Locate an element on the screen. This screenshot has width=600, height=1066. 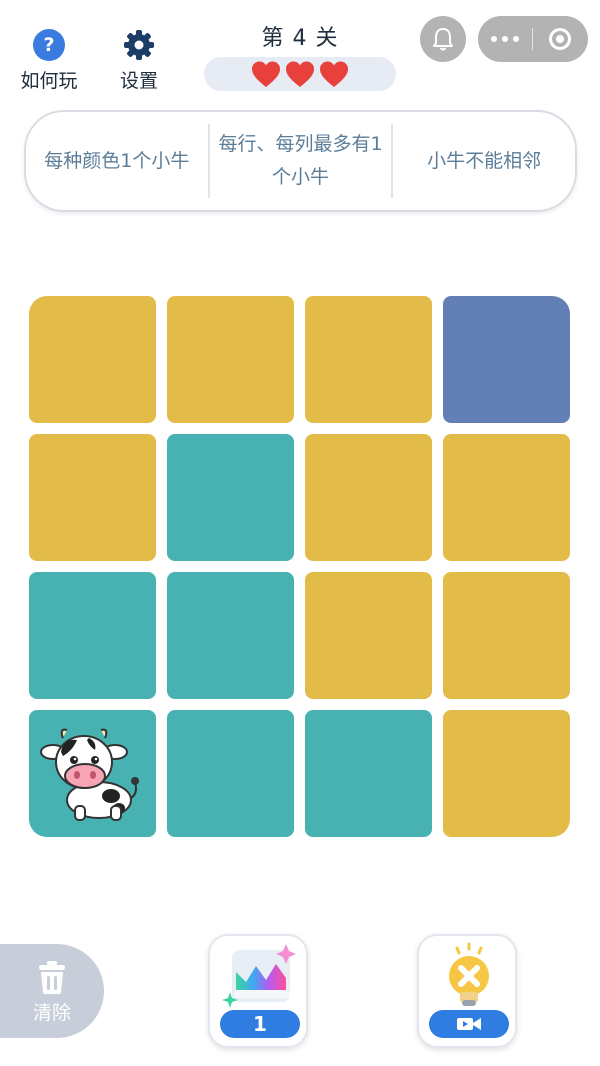
settings-label: 设置 is located at coordinates (138, 81).